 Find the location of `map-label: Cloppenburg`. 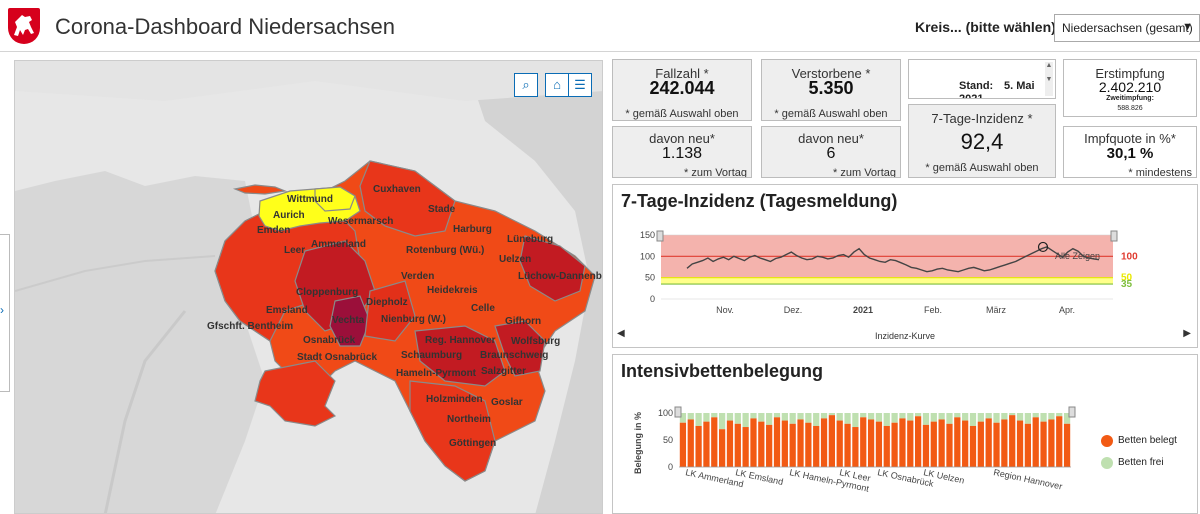

map-label: Cloppenburg is located at coordinates (327, 292).